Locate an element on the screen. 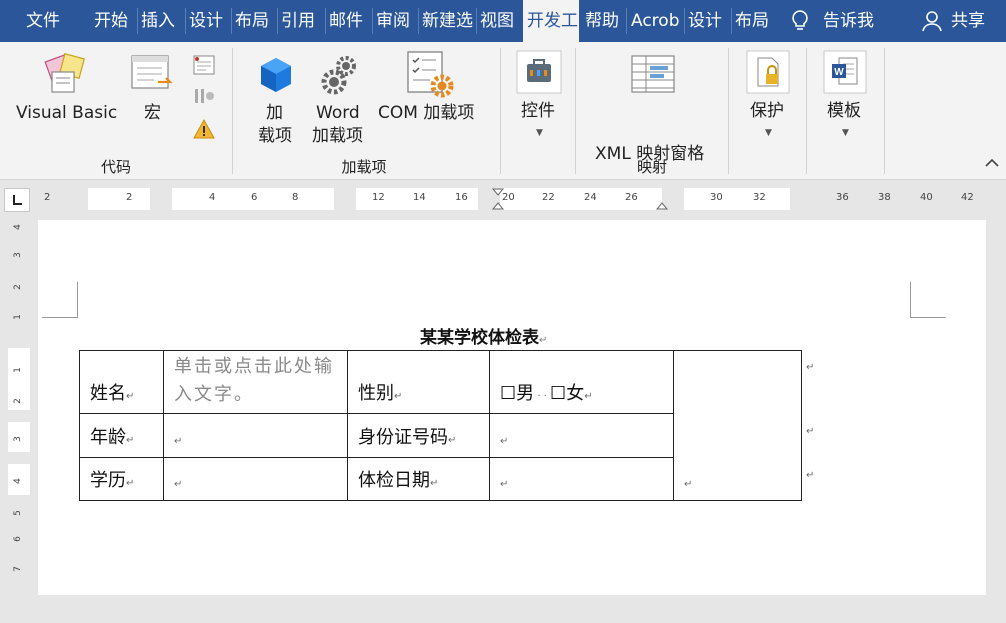  visual-basic-icon is located at coordinates (64, 73).